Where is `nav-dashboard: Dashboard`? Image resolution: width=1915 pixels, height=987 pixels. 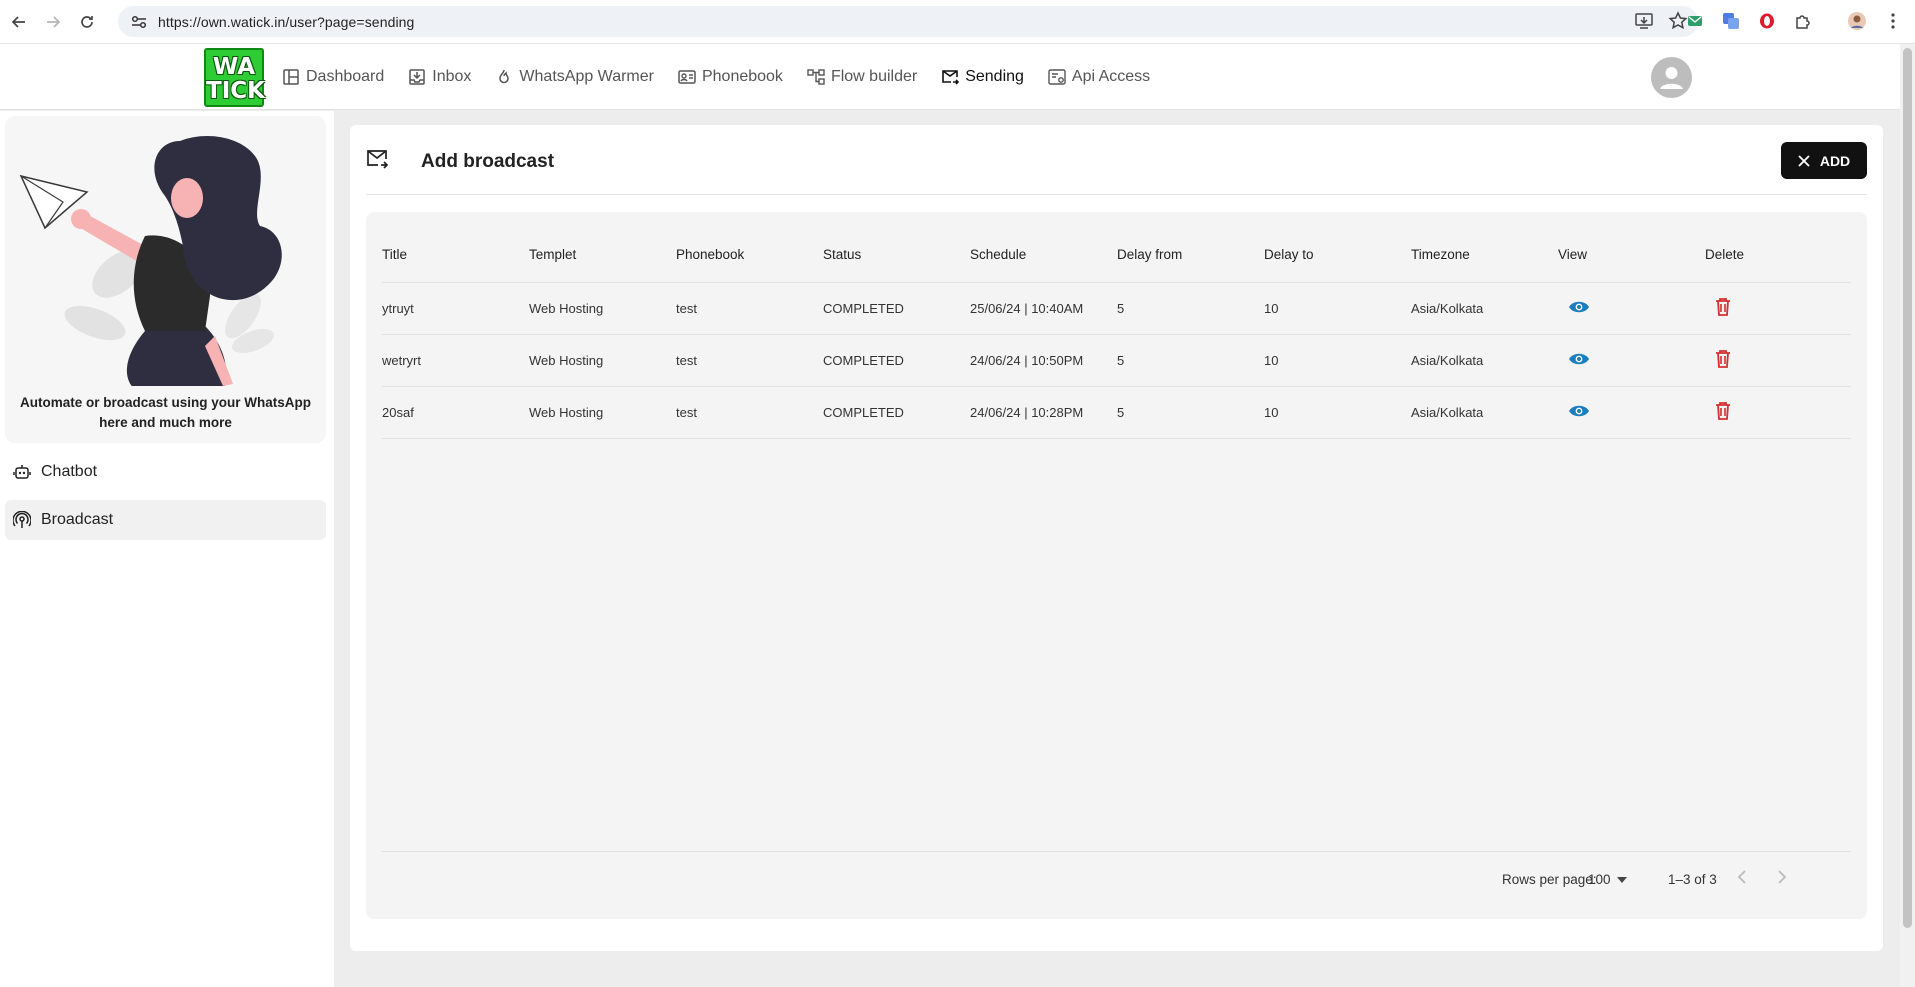
nav-dashboard: Dashboard is located at coordinates (333, 77).